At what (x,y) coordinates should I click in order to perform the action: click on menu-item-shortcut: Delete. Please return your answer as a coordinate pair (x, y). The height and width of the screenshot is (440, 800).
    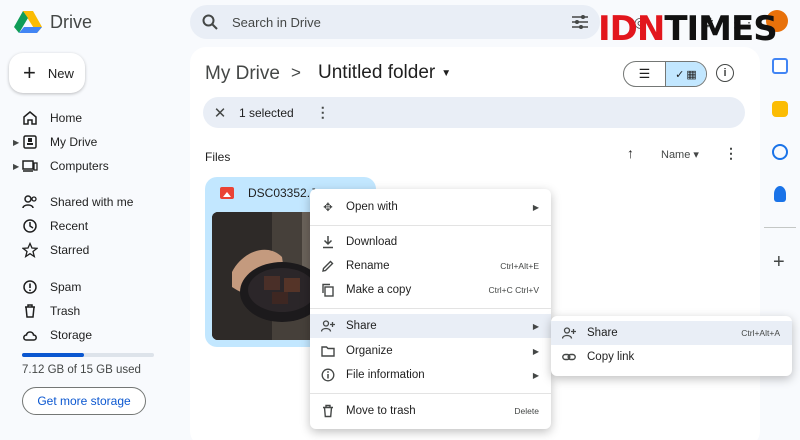
    Looking at the image, I should click on (526, 411).